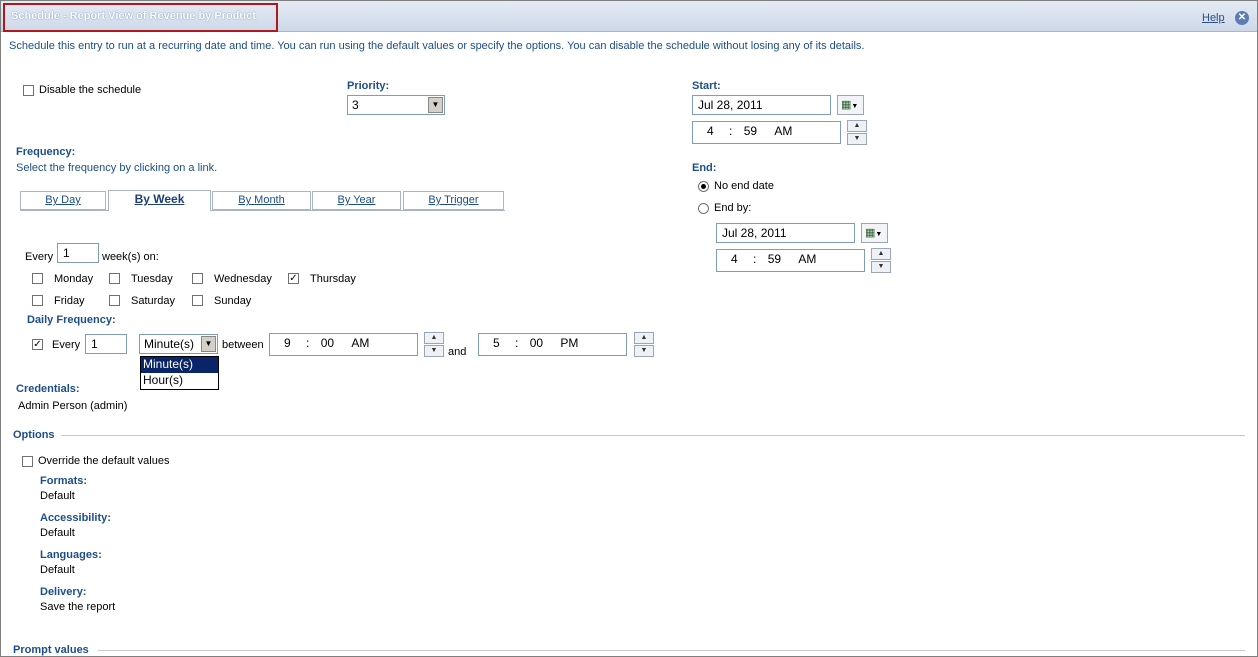 This screenshot has height=657, width=1258. What do you see at coordinates (179, 381) in the screenshot?
I see `dropdown-option-hours: Hour(s)` at bounding box center [179, 381].